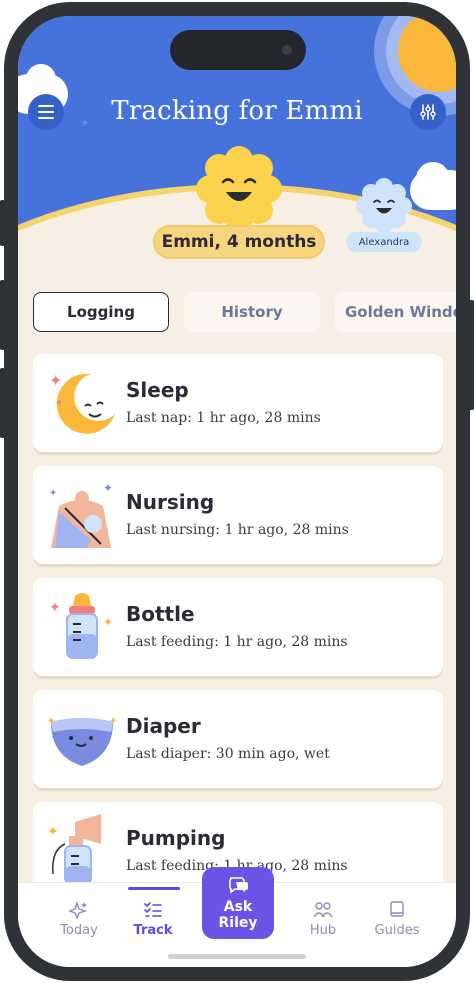  I want to click on card-title: Sleep, so click(157, 390).